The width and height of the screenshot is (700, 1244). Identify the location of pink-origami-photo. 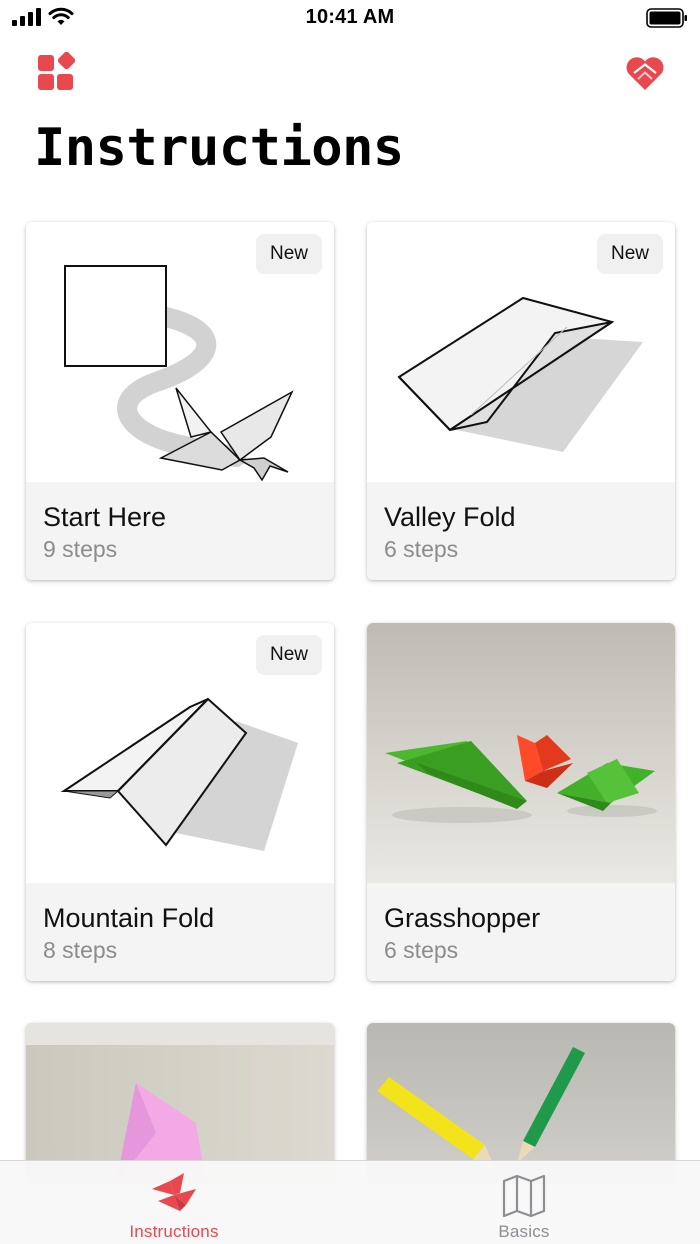
(180, 1103).